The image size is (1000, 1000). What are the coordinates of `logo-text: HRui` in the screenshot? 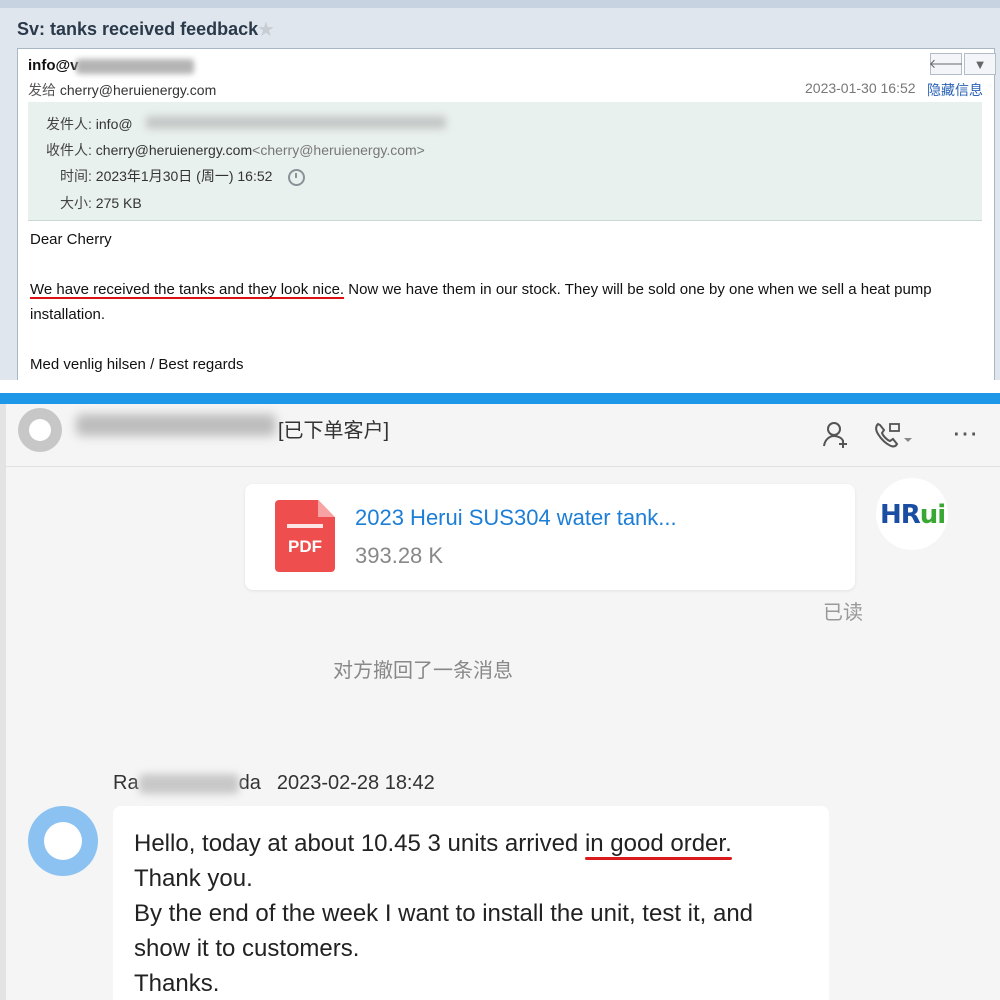 It's located at (913, 515).